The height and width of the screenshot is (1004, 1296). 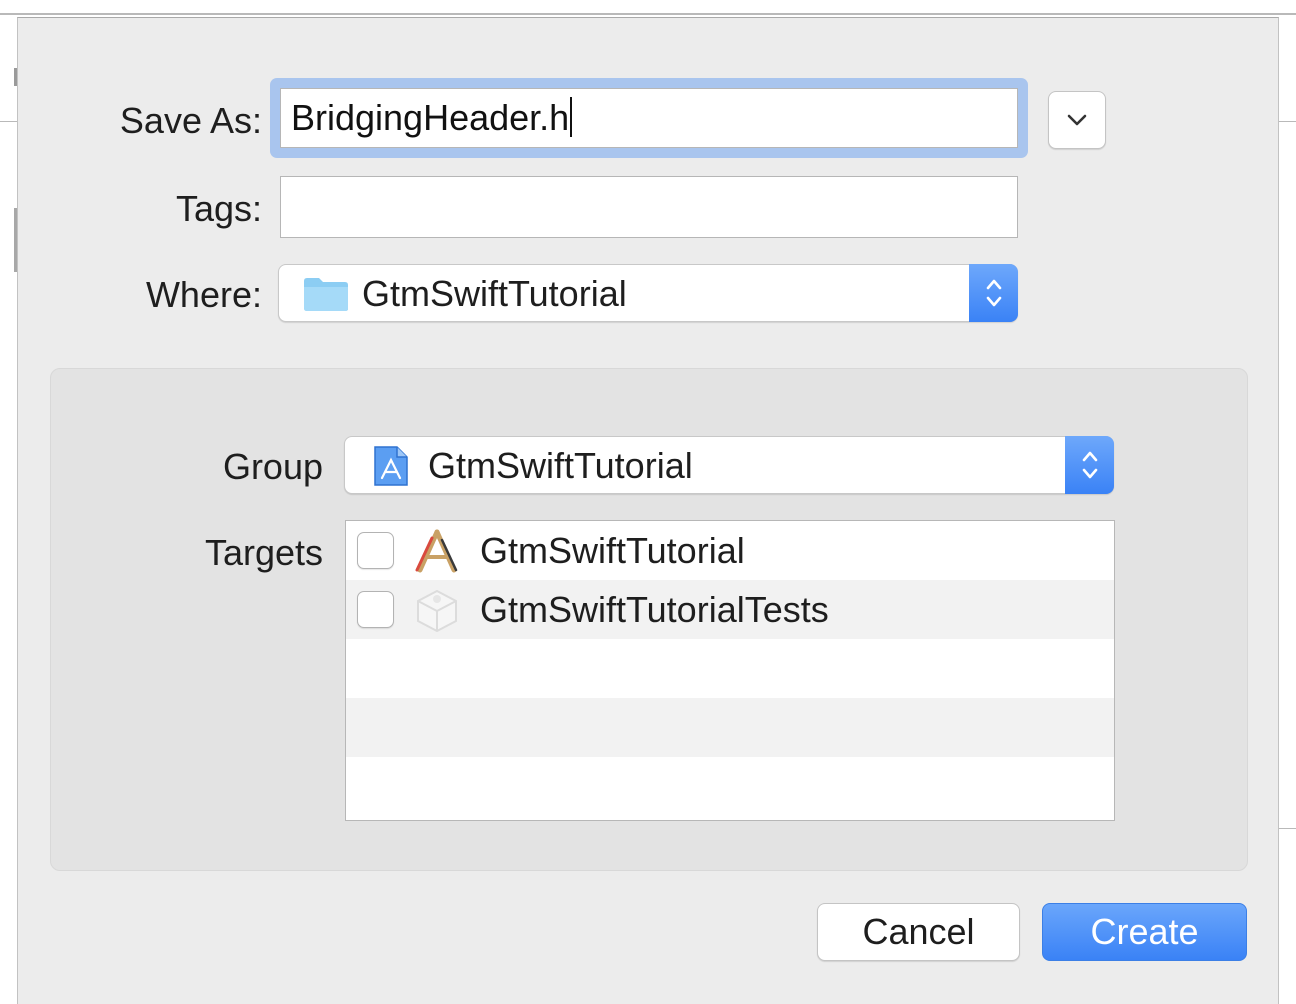 I want to click on group-popup-arrows, so click(x=1089, y=465).